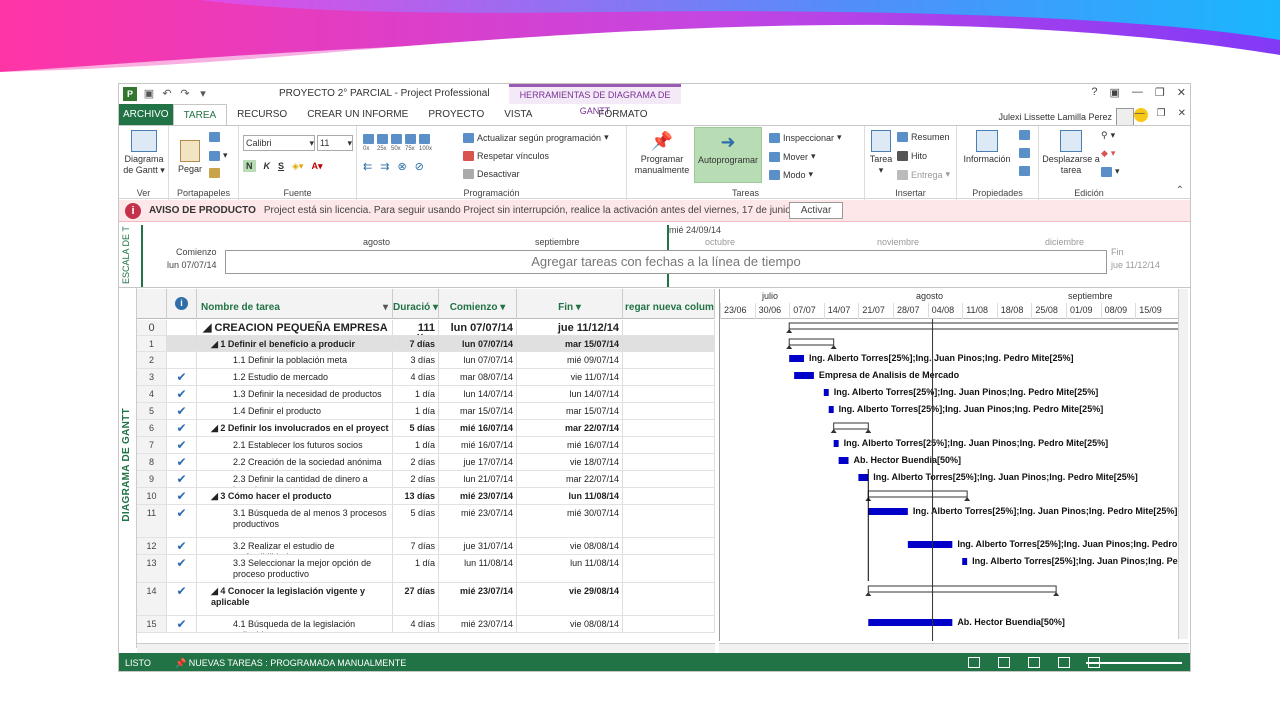 The height and width of the screenshot is (720, 1280). What do you see at coordinates (267, 166) in the screenshot?
I see `italic-button: K` at bounding box center [267, 166].